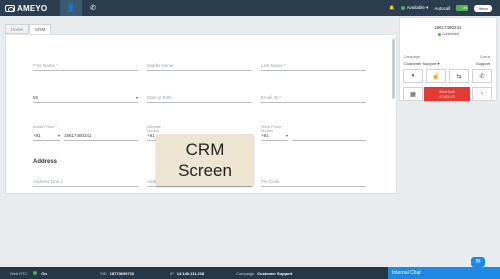 This screenshot has height=279, width=500. What do you see at coordinates (19, 273) in the screenshot?
I see `web-rtc-label: Web RTC` at bounding box center [19, 273].